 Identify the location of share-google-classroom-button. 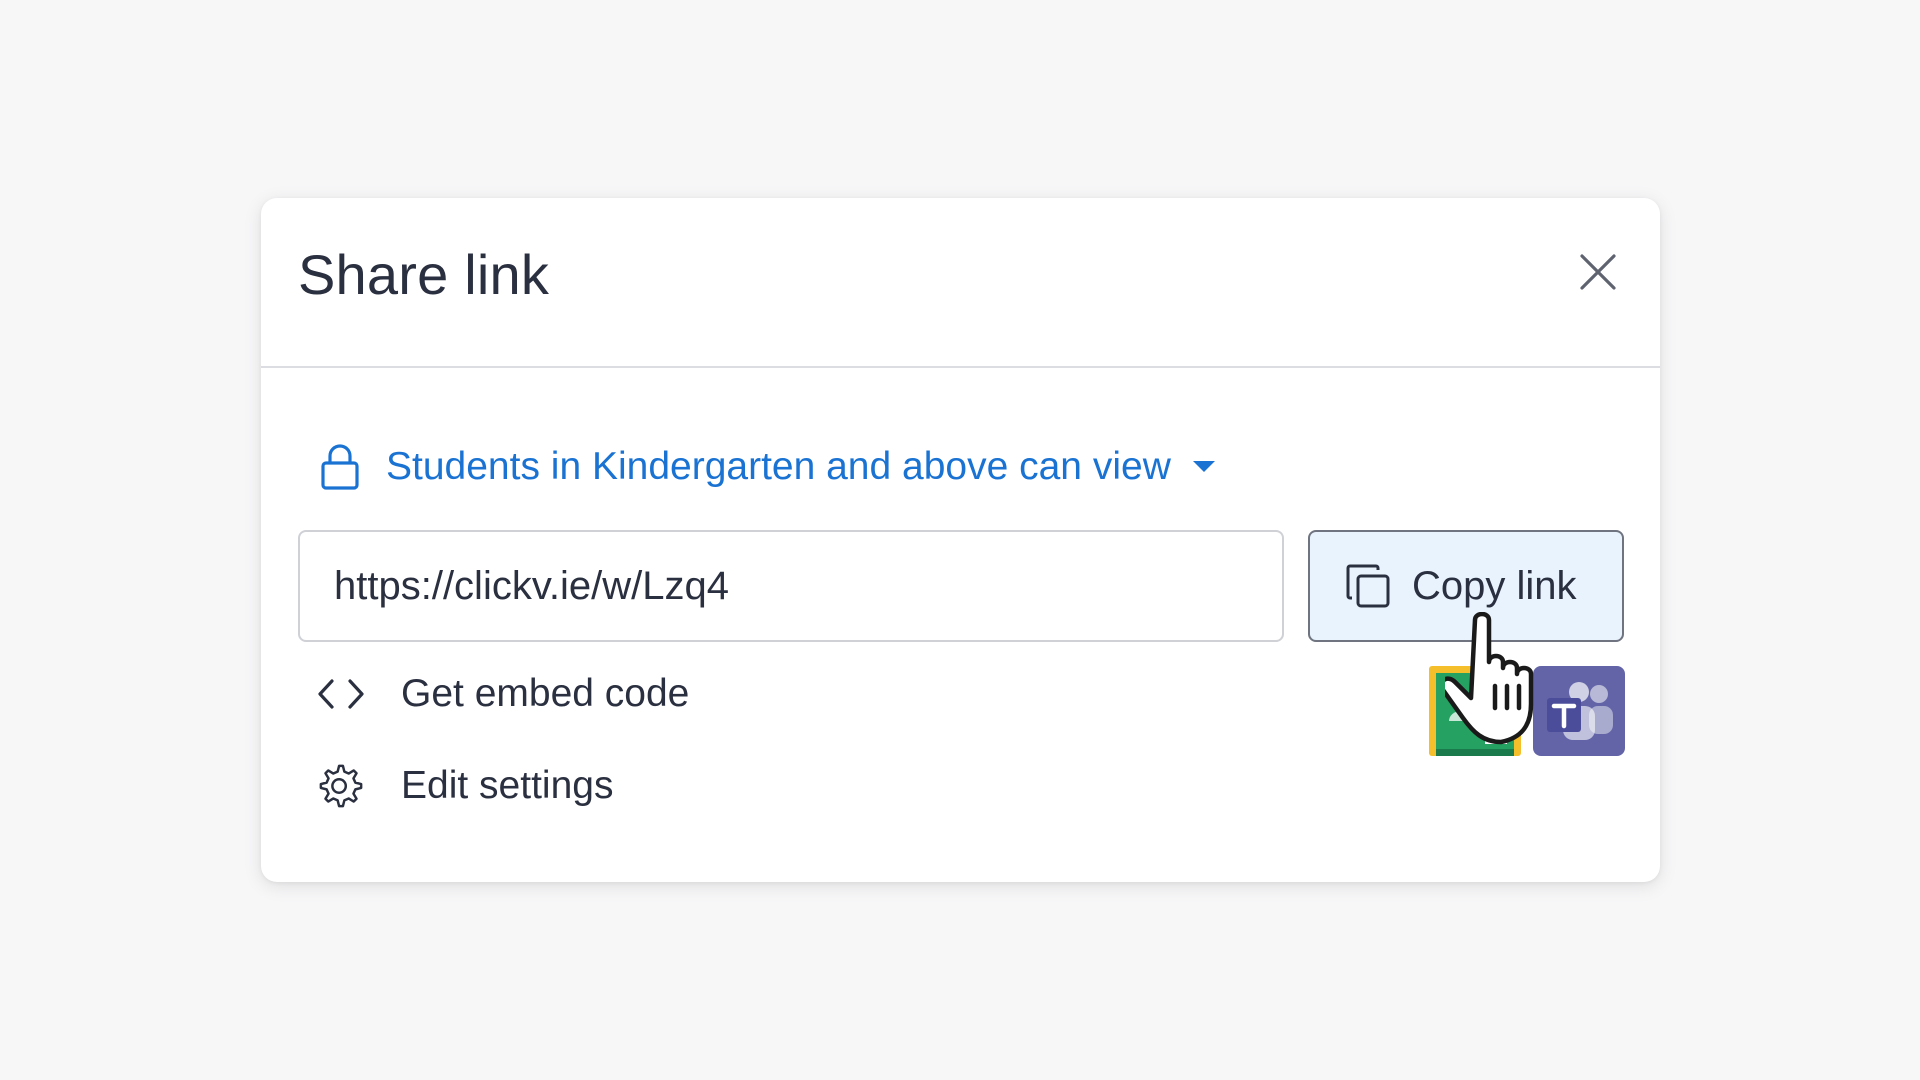
(1475, 711).